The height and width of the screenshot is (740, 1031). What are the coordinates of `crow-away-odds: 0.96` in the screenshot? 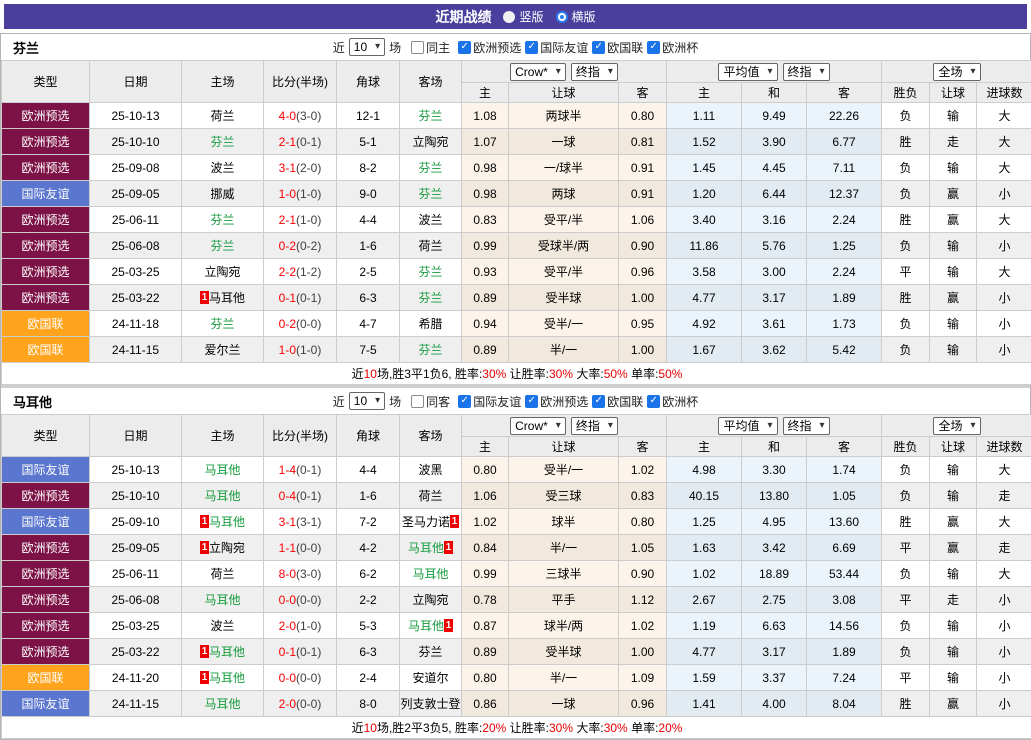 It's located at (643, 704).